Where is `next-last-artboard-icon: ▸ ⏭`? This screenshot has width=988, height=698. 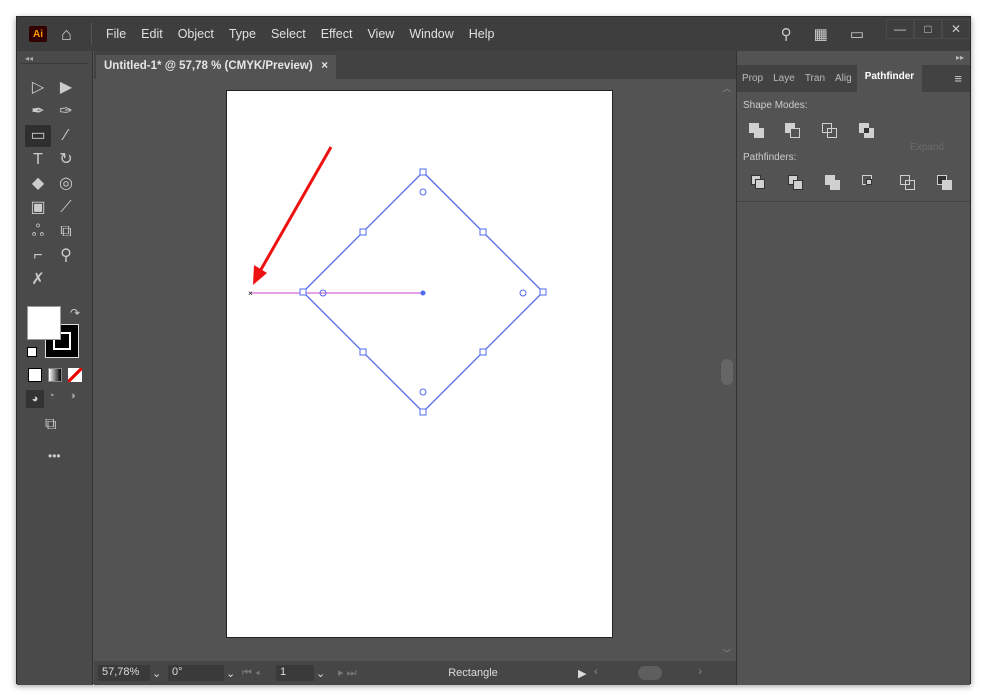 next-last-artboard-icon: ▸ ⏭ is located at coordinates (353, 673).